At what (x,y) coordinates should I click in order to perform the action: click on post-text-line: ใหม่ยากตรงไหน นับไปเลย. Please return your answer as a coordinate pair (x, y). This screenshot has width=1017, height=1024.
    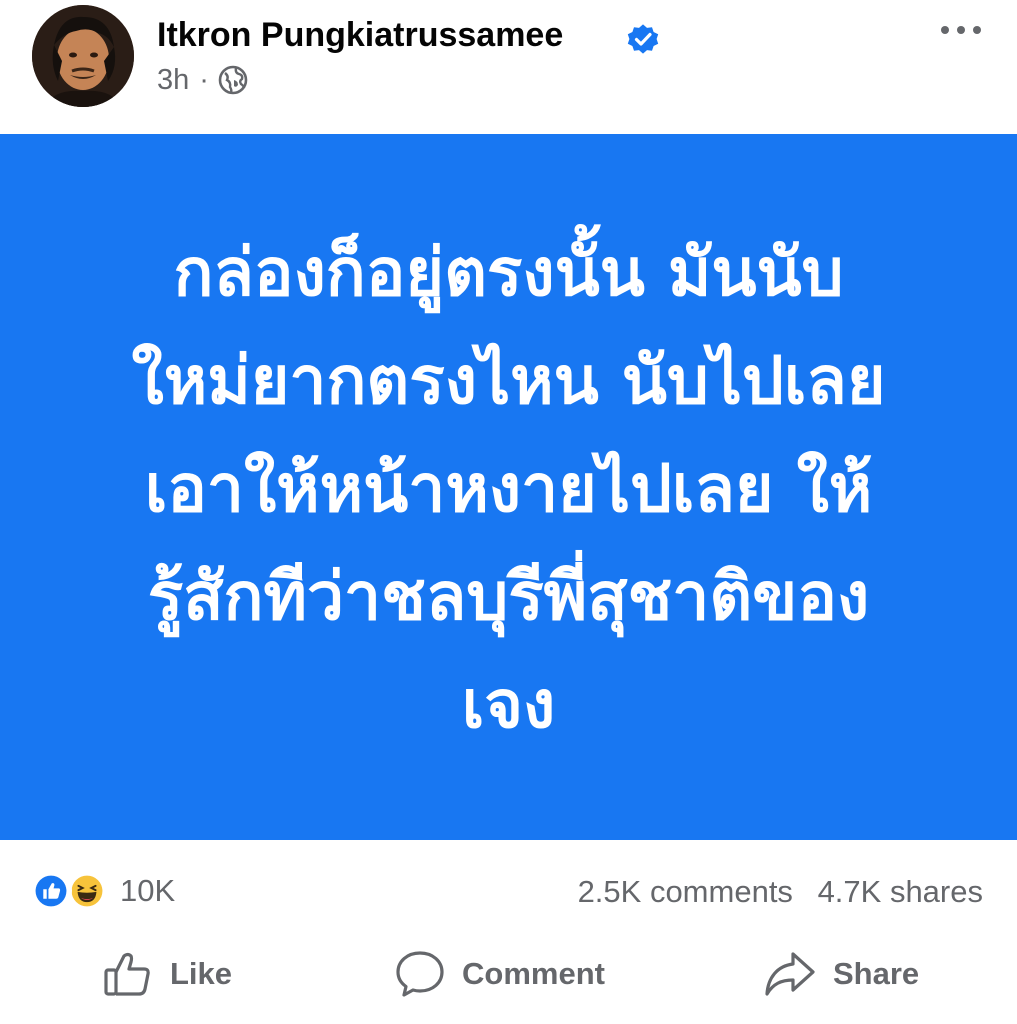
    Looking at the image, I should click on (508, 380).